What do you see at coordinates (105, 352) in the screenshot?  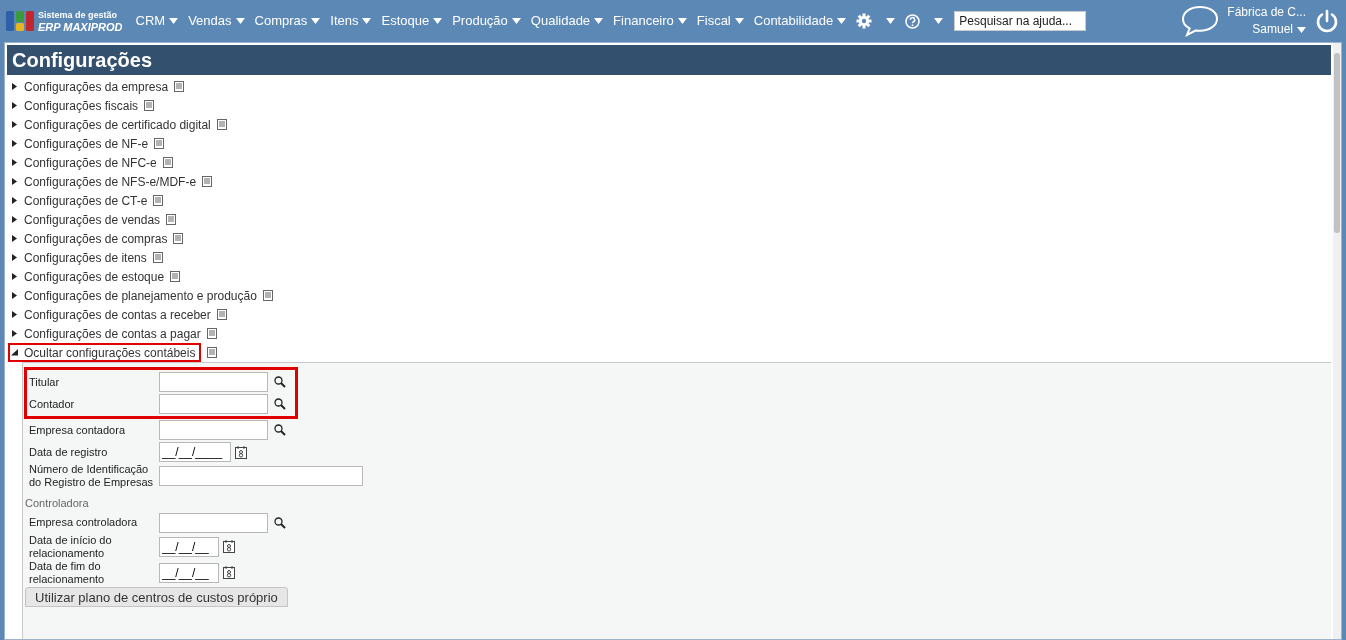 I see `section-toggle: Ocultar configurações contábeis` at bounding box center [105, 352].